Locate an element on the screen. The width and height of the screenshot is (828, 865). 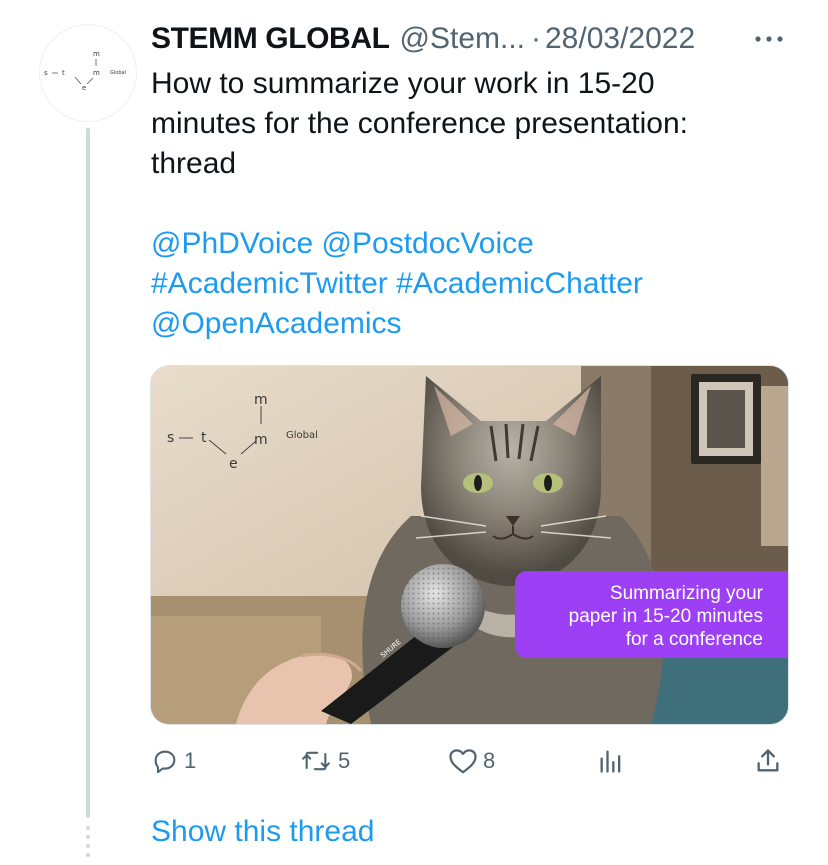
hashtag-academicchatter: #AcademicChatter is located at coordinates (519, 283).